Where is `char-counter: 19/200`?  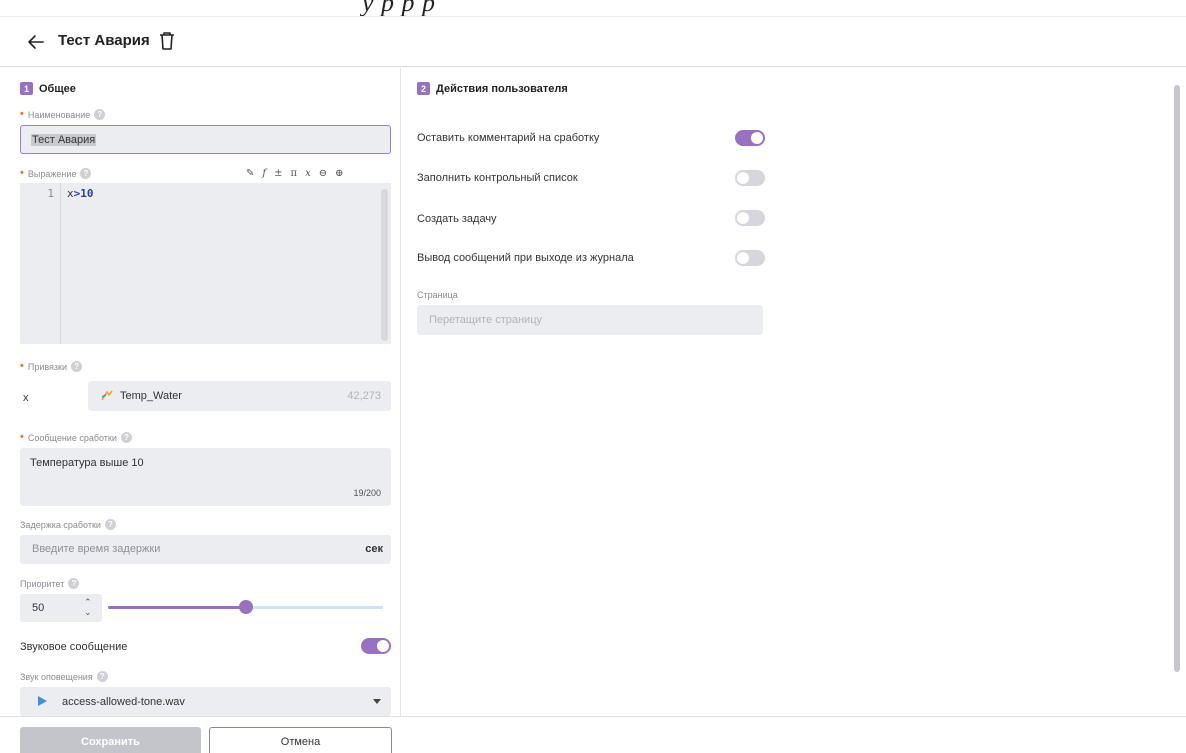
char-counter: 19/200 is located at coordinates (367, 493).